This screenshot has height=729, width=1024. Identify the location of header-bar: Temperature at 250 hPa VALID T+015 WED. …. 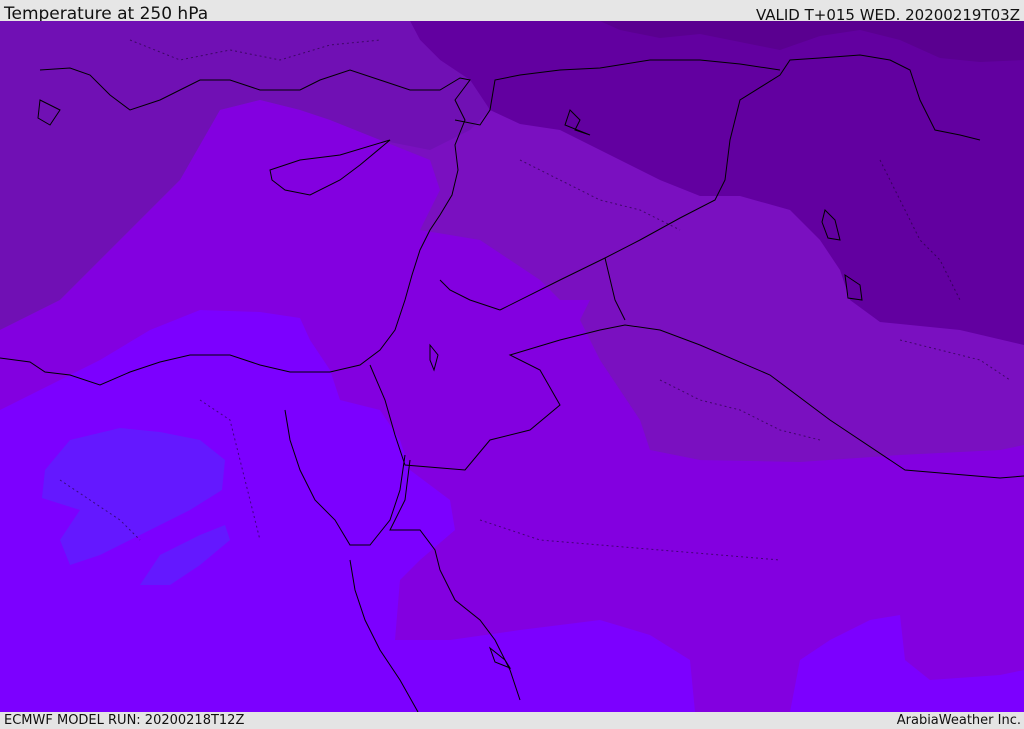
(512, 11).